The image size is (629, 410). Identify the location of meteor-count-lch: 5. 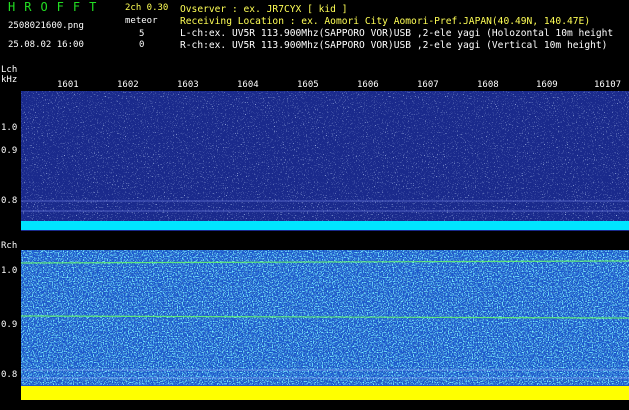
(142, 34).